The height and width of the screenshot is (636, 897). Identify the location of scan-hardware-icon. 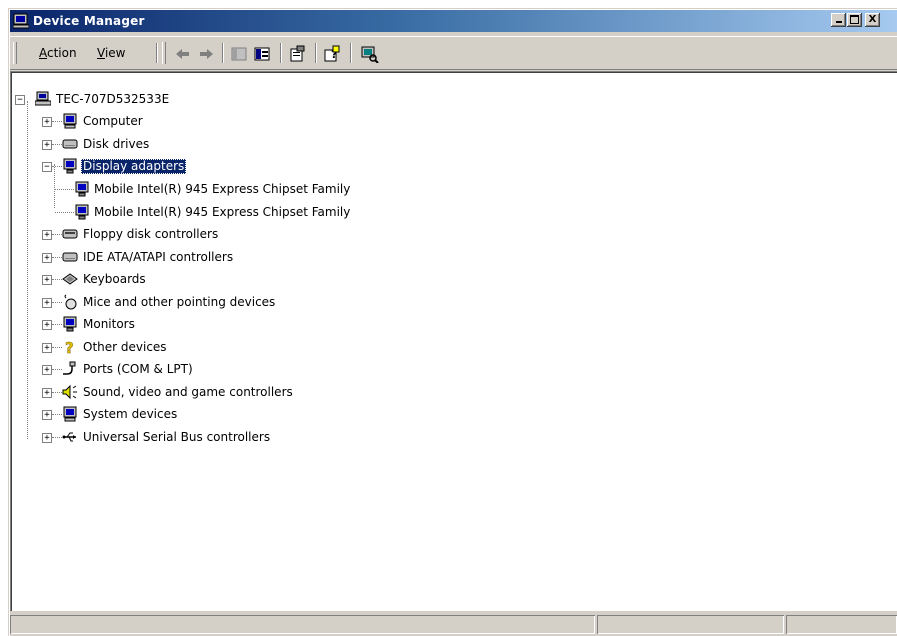
(369, 54).